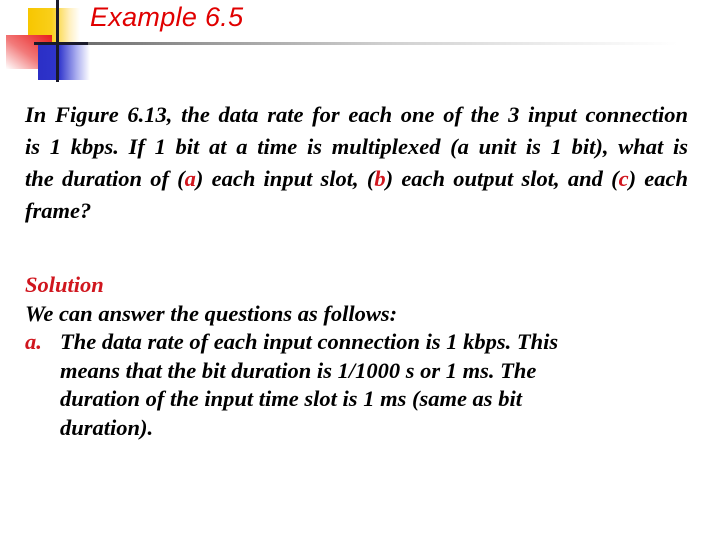 The image size is (720, 540). Describe the element at coordinates (57, 41) in the screenshot. I see `vertical-line-decoration` at that location.